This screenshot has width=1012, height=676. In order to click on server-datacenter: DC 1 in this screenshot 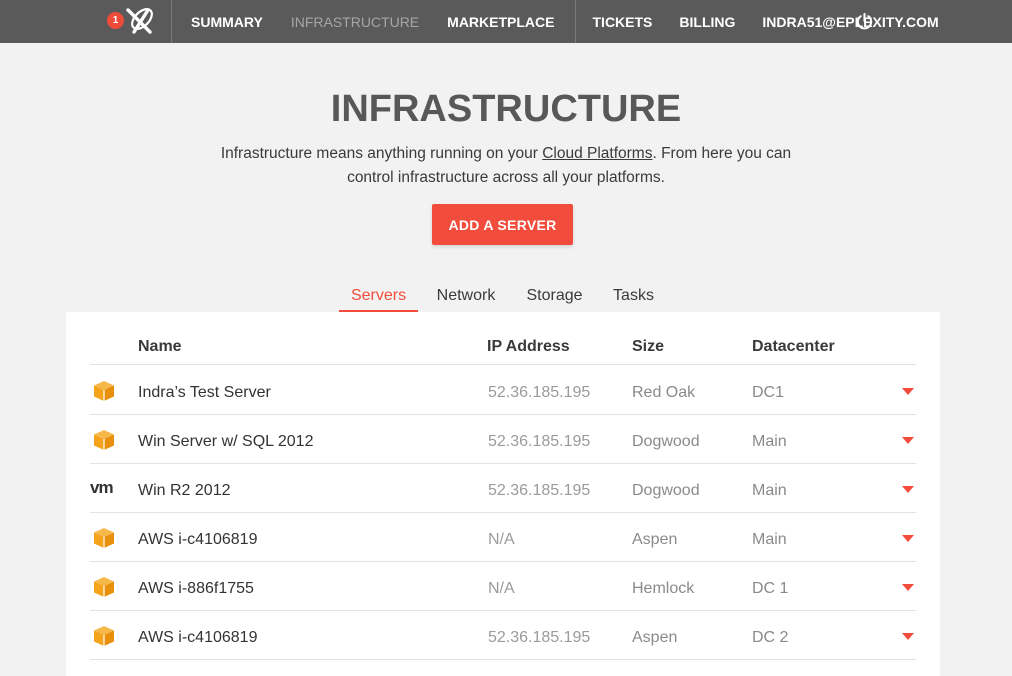, I will do `click(770, 588)`.